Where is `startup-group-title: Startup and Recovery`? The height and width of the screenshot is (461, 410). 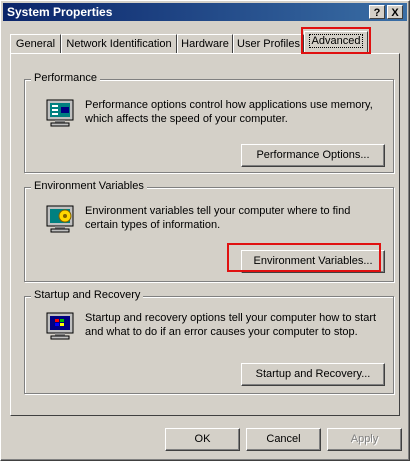
startup-group-title: Startup and Recovery is located at coordinates (87, 295).